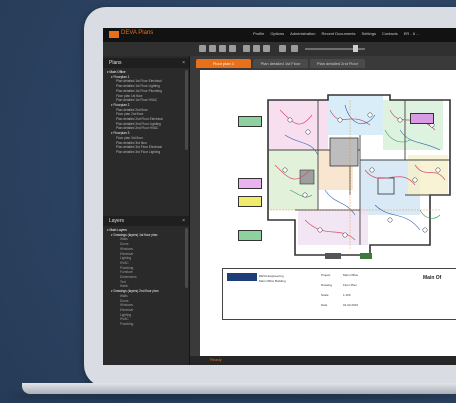 This screenshot has height=403, width=456. What do you see at coordinates (432, 278) in the screenshot?
I see `sheet-title: Main Of` at bounding box center [432, 278].